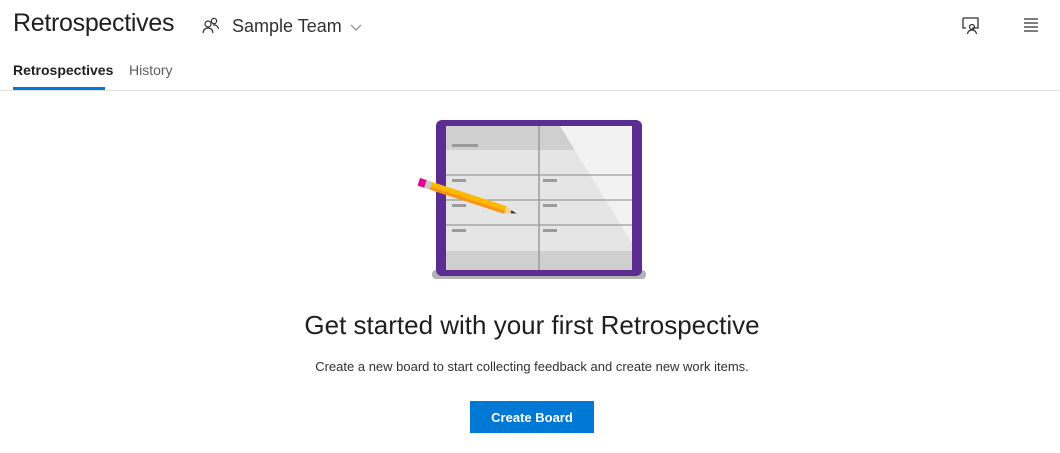 This screenshot has height=453, width=1060. What do you see at coordinates (287, 25) in the screenshot?
I see `team-name: Sample Team` at bounding box center [287, 25].